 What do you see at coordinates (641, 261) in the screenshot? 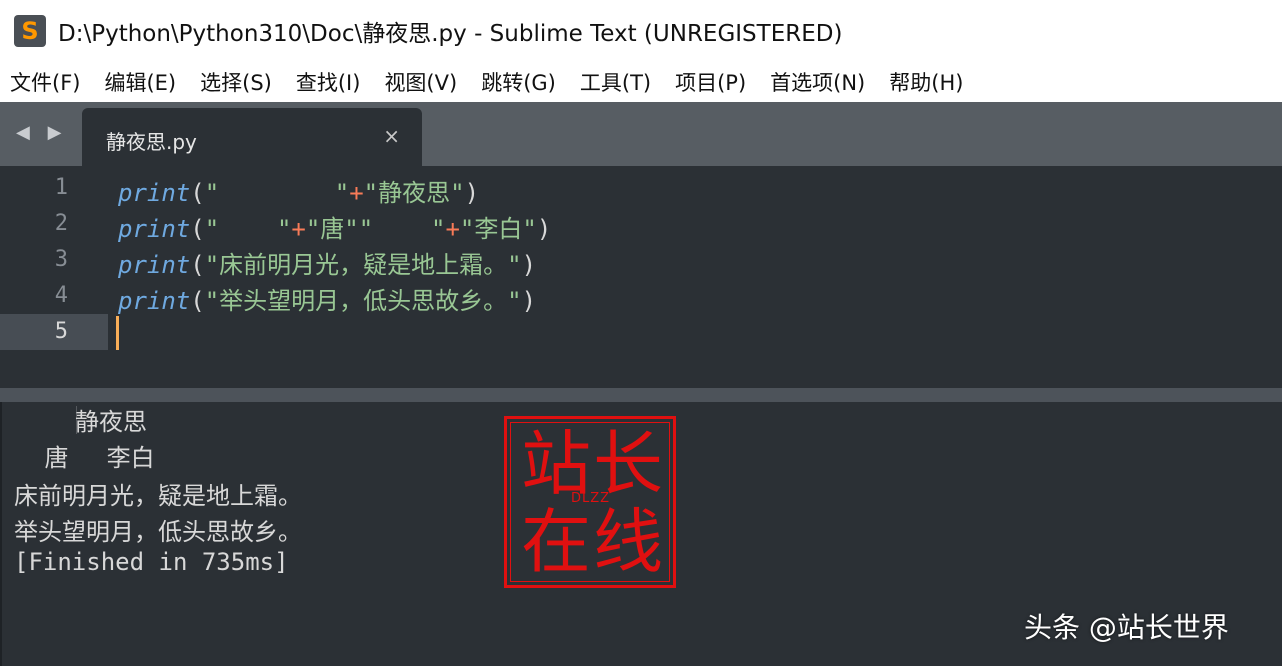
I see `code-line: 3 print("床前明月光，疑是地上霜。")` at bounding box center [641, 261].